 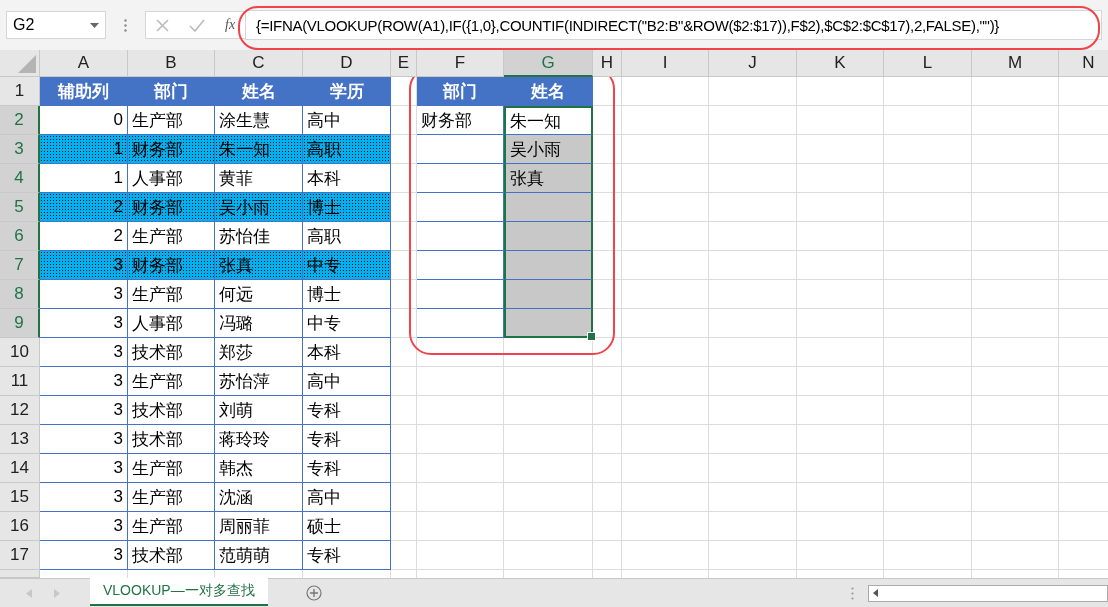 What do you see at coordinates (347, 149) in the screenshot?
I see `table-cell: 高职` at bounding box center [347, 149].